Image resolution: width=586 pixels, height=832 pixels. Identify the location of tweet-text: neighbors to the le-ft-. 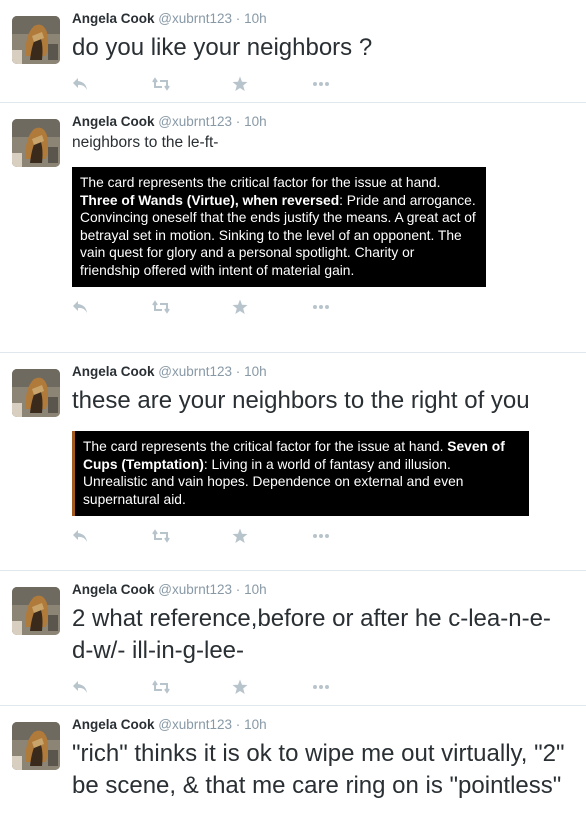
(145, 142).